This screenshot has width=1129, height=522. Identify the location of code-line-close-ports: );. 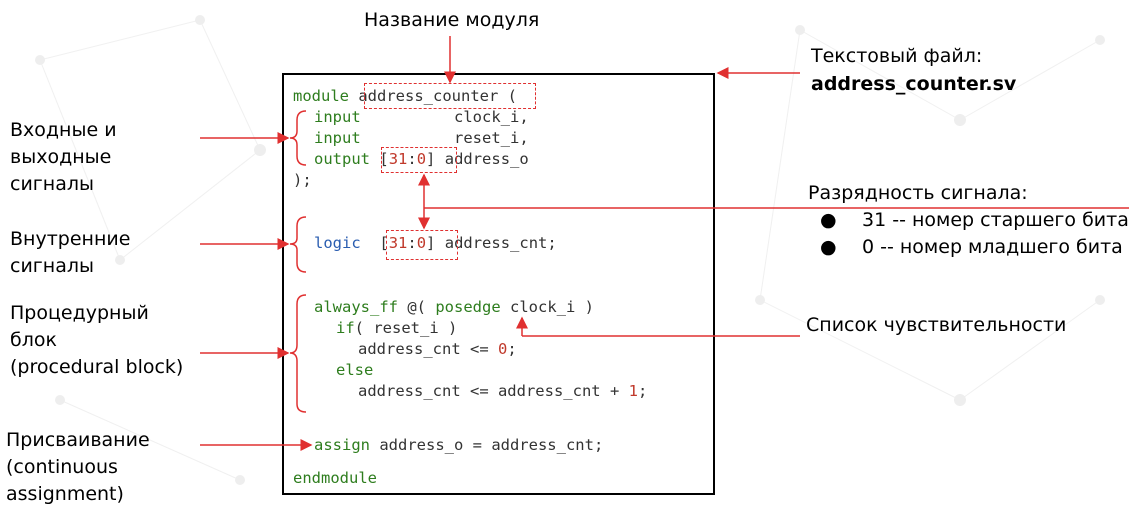
(302, 180).